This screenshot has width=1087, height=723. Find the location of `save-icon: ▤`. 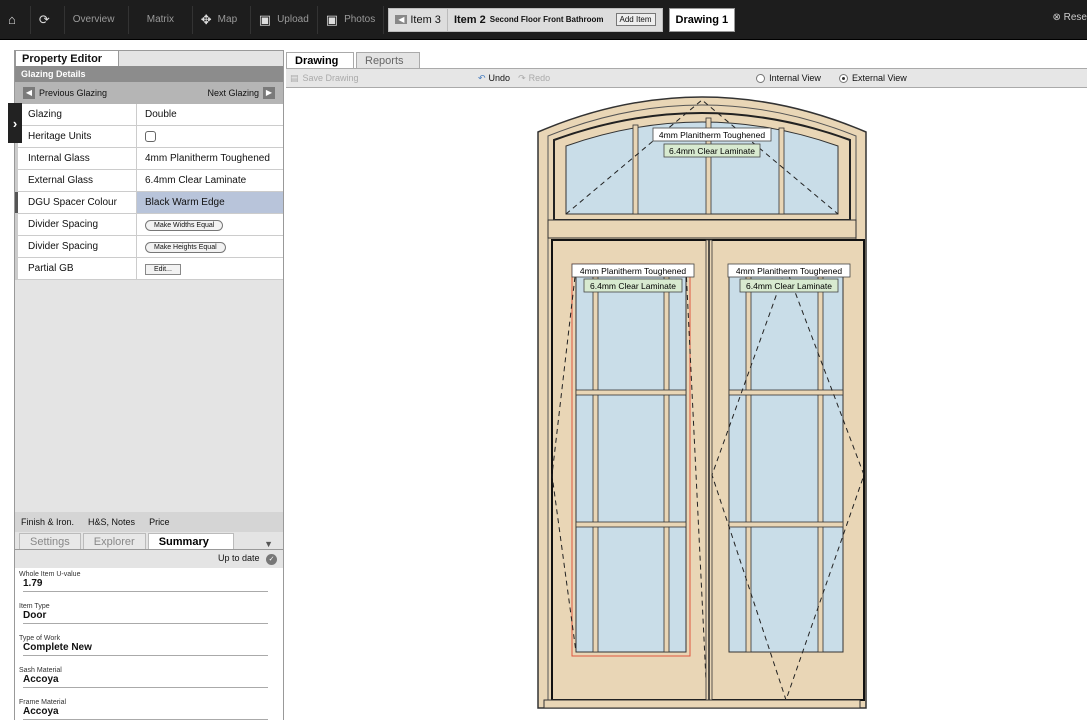

save-icon: ▤ is located at coordinates (294, 77).